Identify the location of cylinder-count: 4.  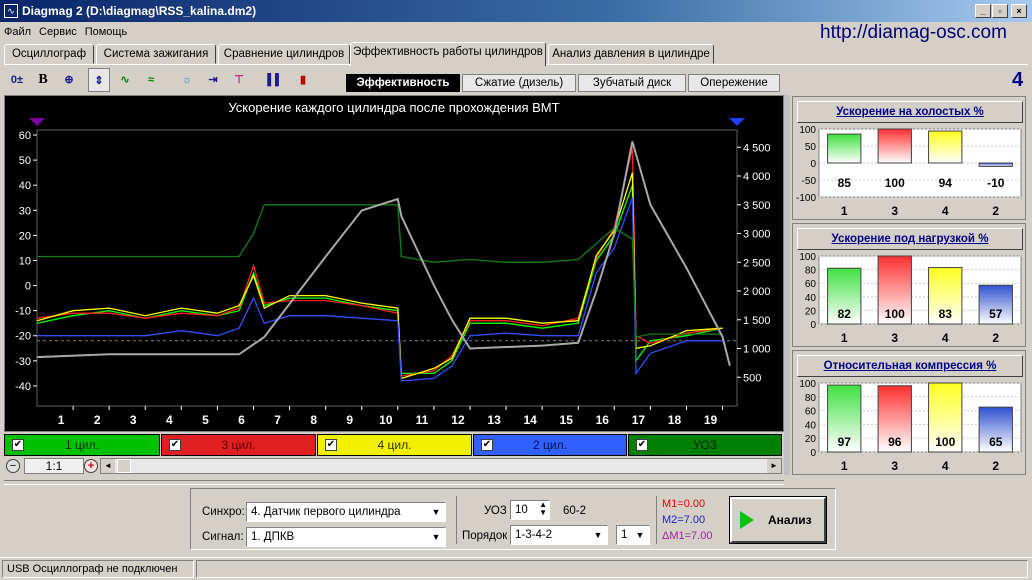
(1018, 80).